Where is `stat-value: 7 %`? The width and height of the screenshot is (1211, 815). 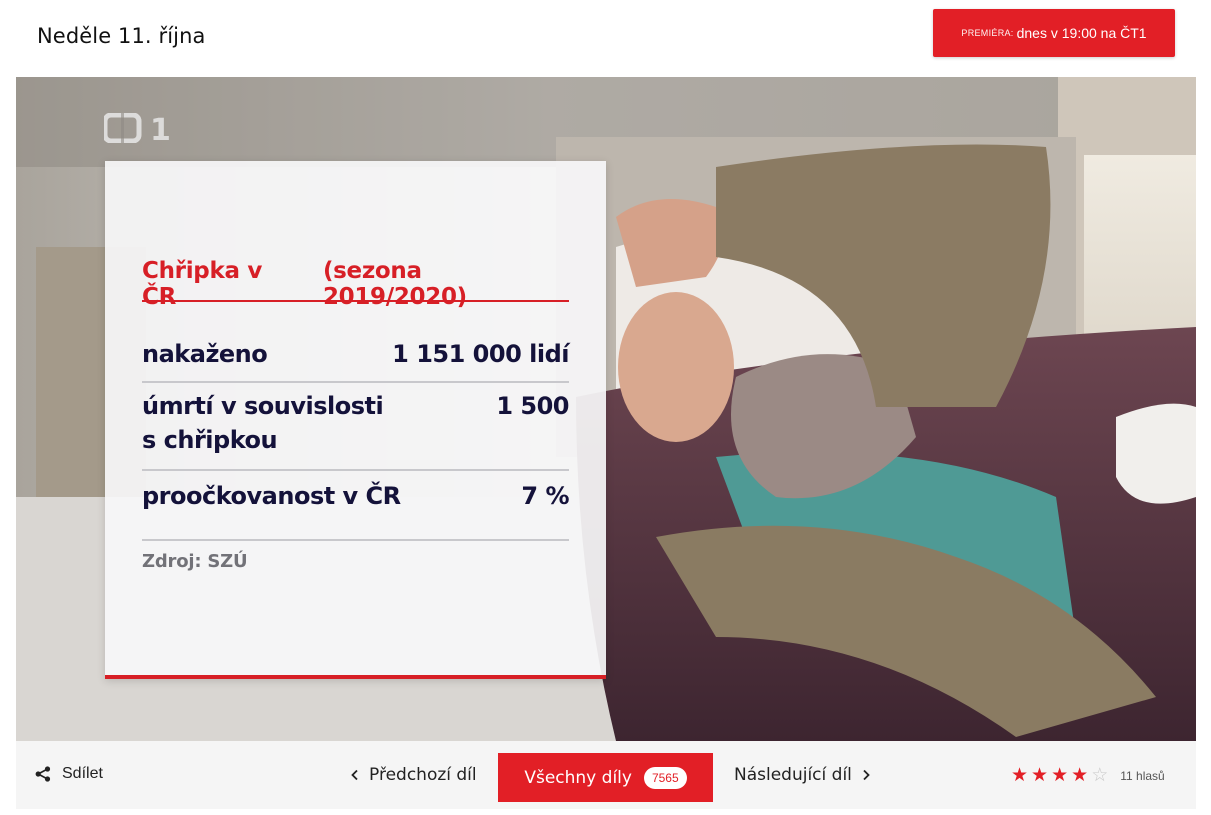 stat-value: 7 % is located at coordinates (545, 496).